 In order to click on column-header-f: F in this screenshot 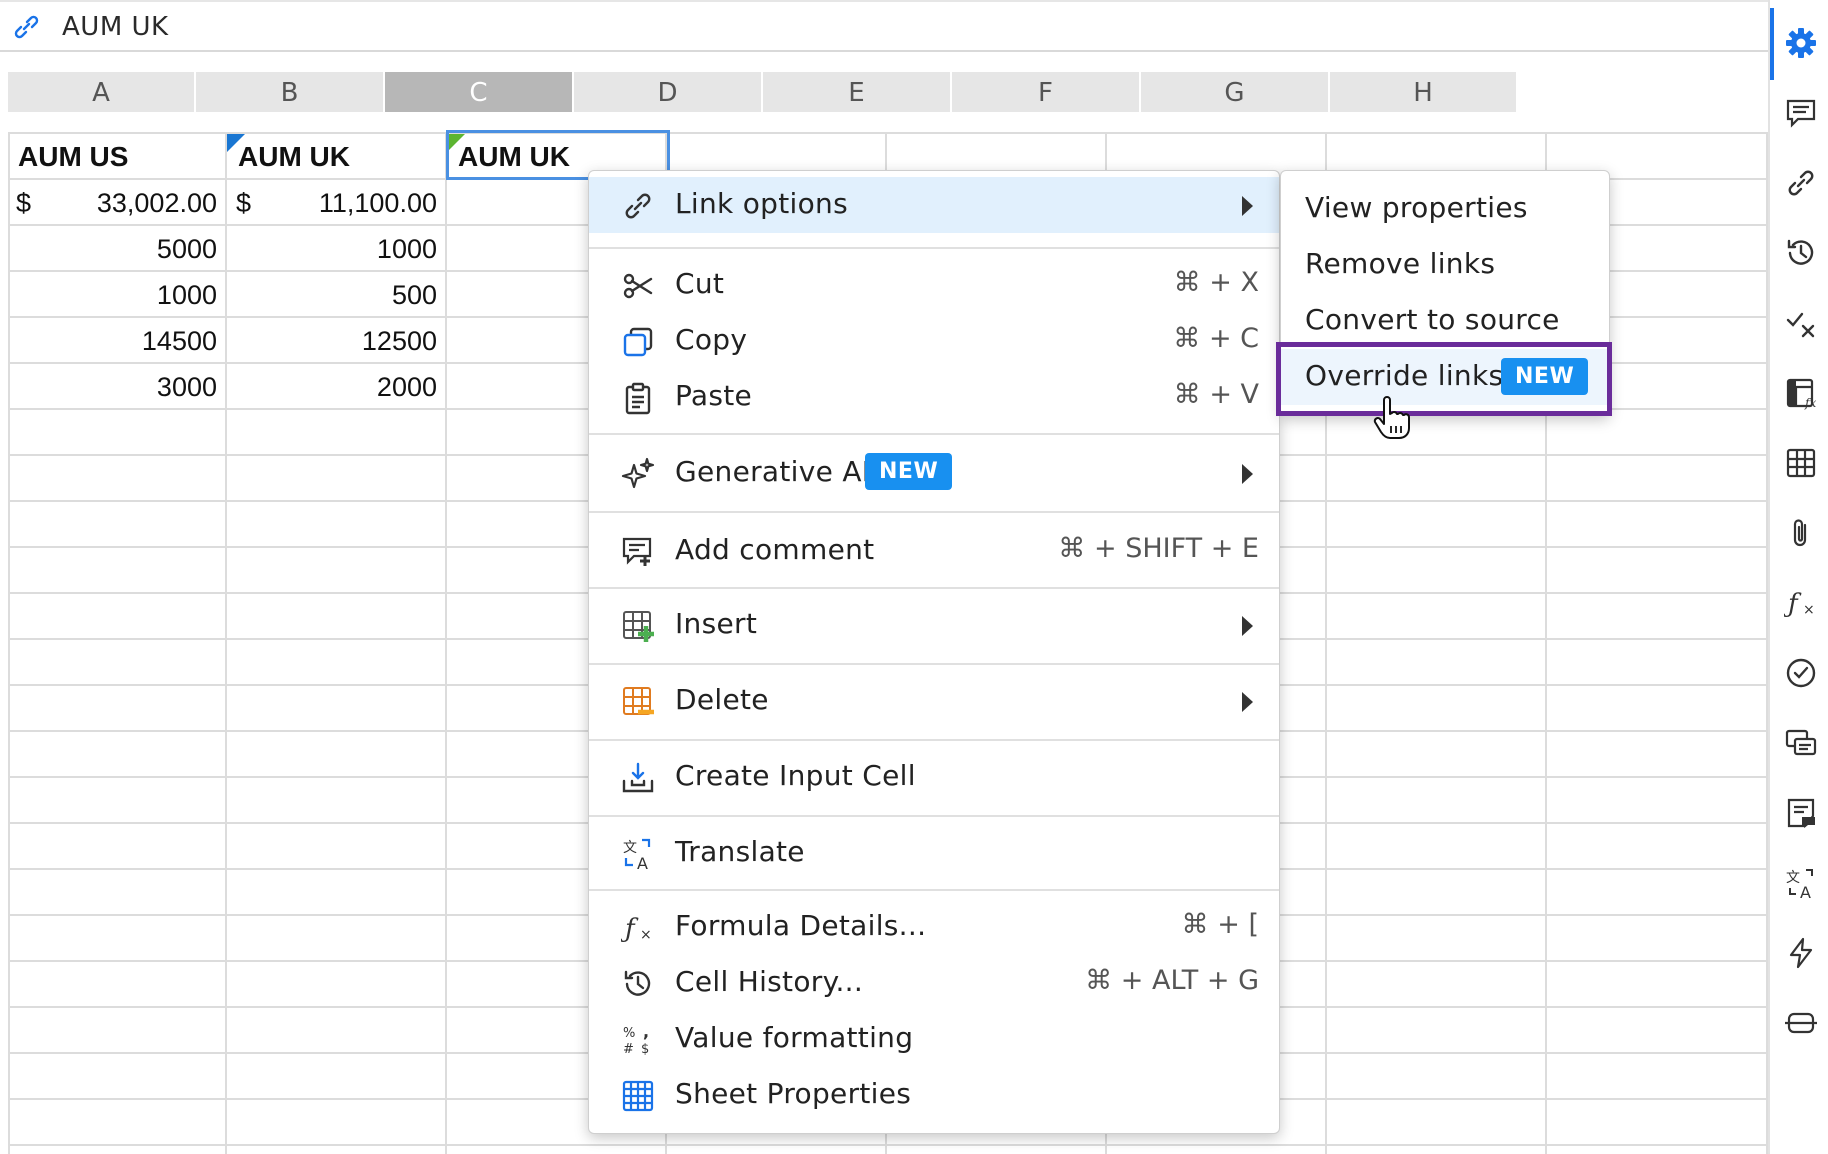, I will do `click(1046, 92)`.